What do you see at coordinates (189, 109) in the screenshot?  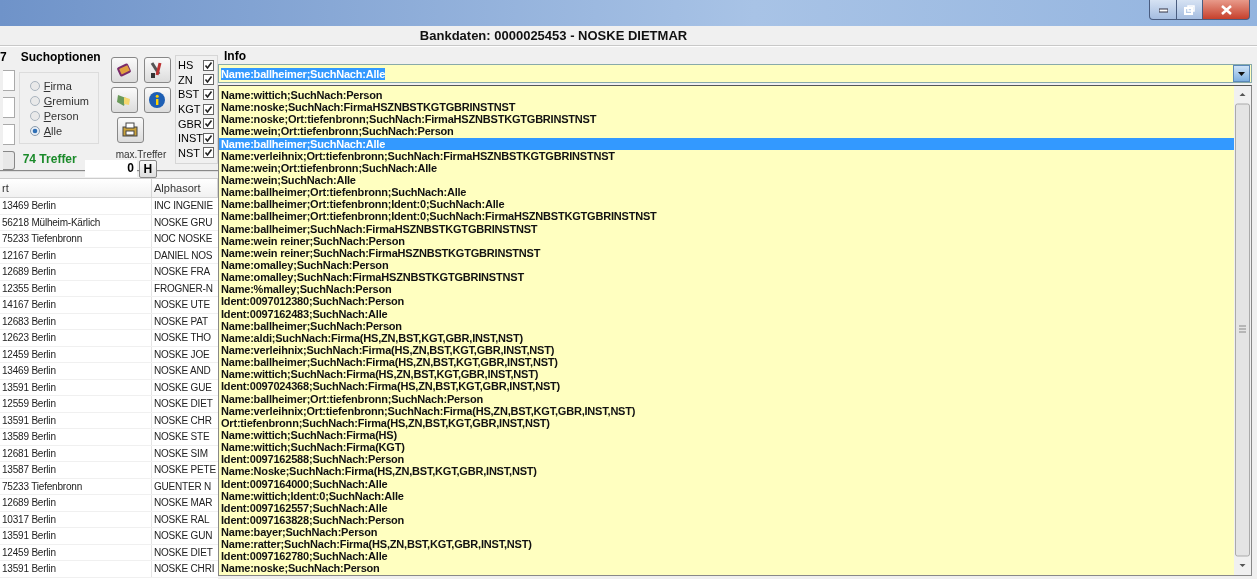 I see `checkbox-label: KGT` at bounding box center [189, 109].